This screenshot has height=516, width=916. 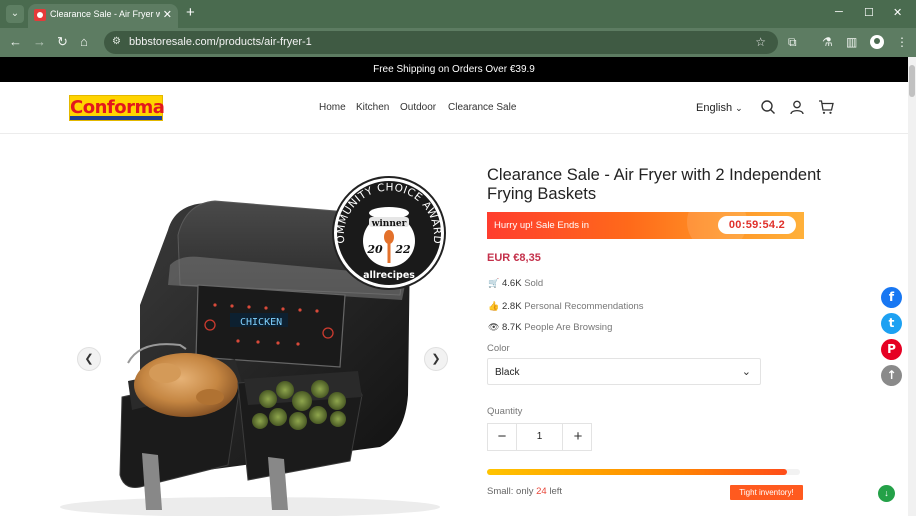 I want to click on stat-value: 8.7K, so click(x=512, y=327).